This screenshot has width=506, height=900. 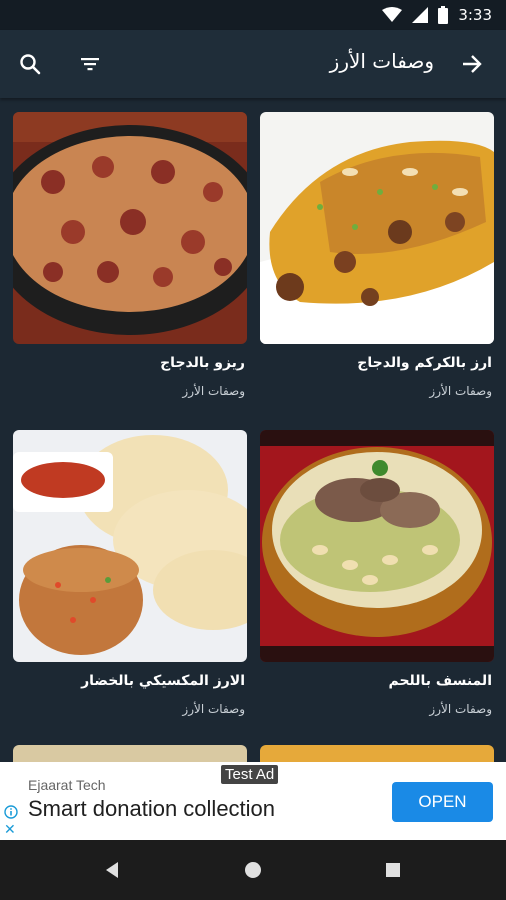 I want to click on nav-recents-button, so click(x=393, y=870).